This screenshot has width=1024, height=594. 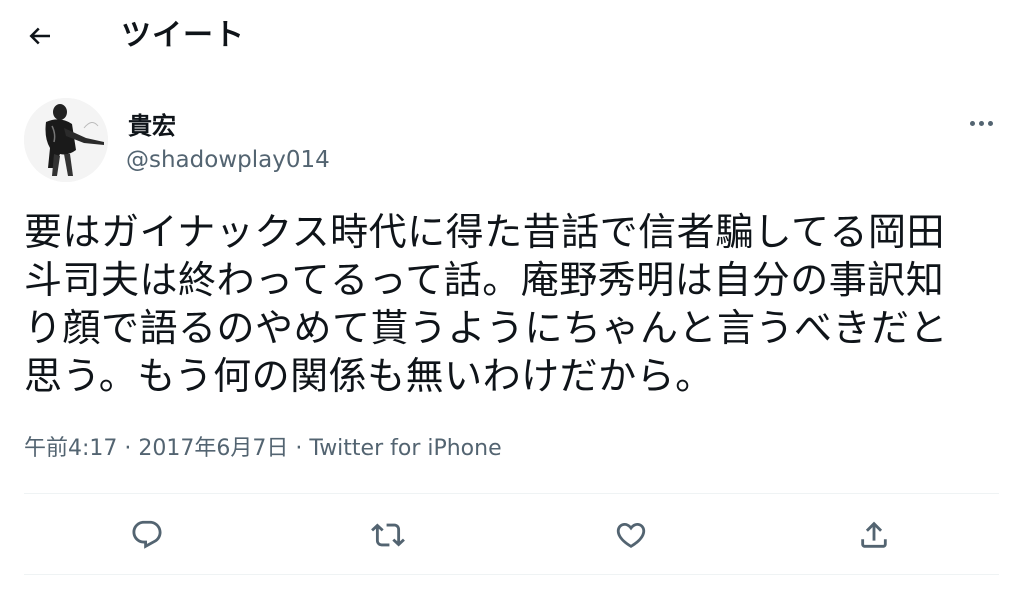 I want to click on share-icon, so click(x=874, y=534).